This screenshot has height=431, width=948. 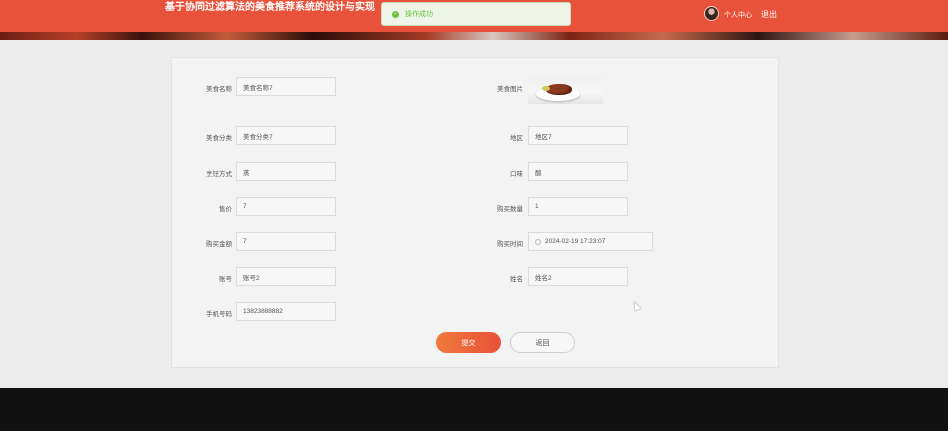 What do you see at coordinates (510, 89) in the screenshot?
I see `food-image-label: 美食图片` at bounding box center [510, 89].